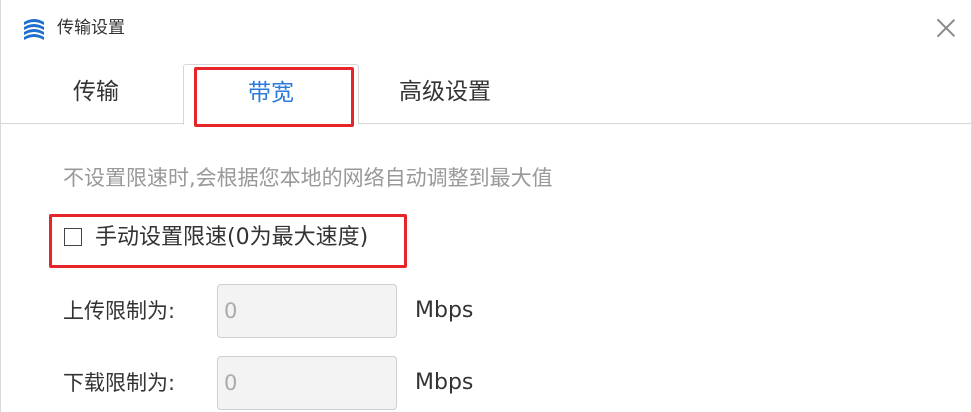  What do you see at coordinates (119, 311) in the screenshot?
I see `upload-limit-label: 上传限制为:` at bounding box center [119, 311].